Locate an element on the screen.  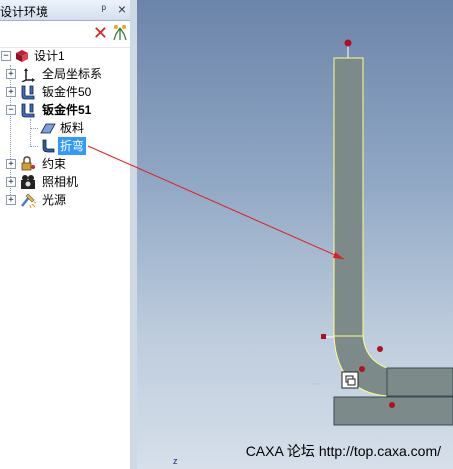
tree-item-label: 约束 is located at coordinates (54, 164).